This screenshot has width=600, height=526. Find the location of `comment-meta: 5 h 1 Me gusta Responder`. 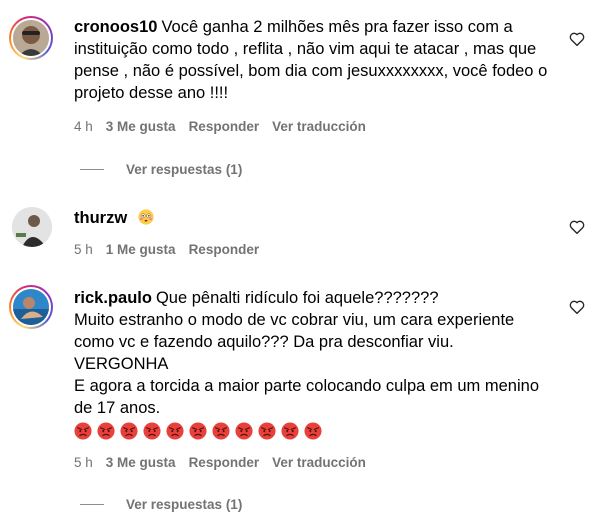

comment-meta: 5 h 1 Me gusta Responder is located at coordinates (166, 249).